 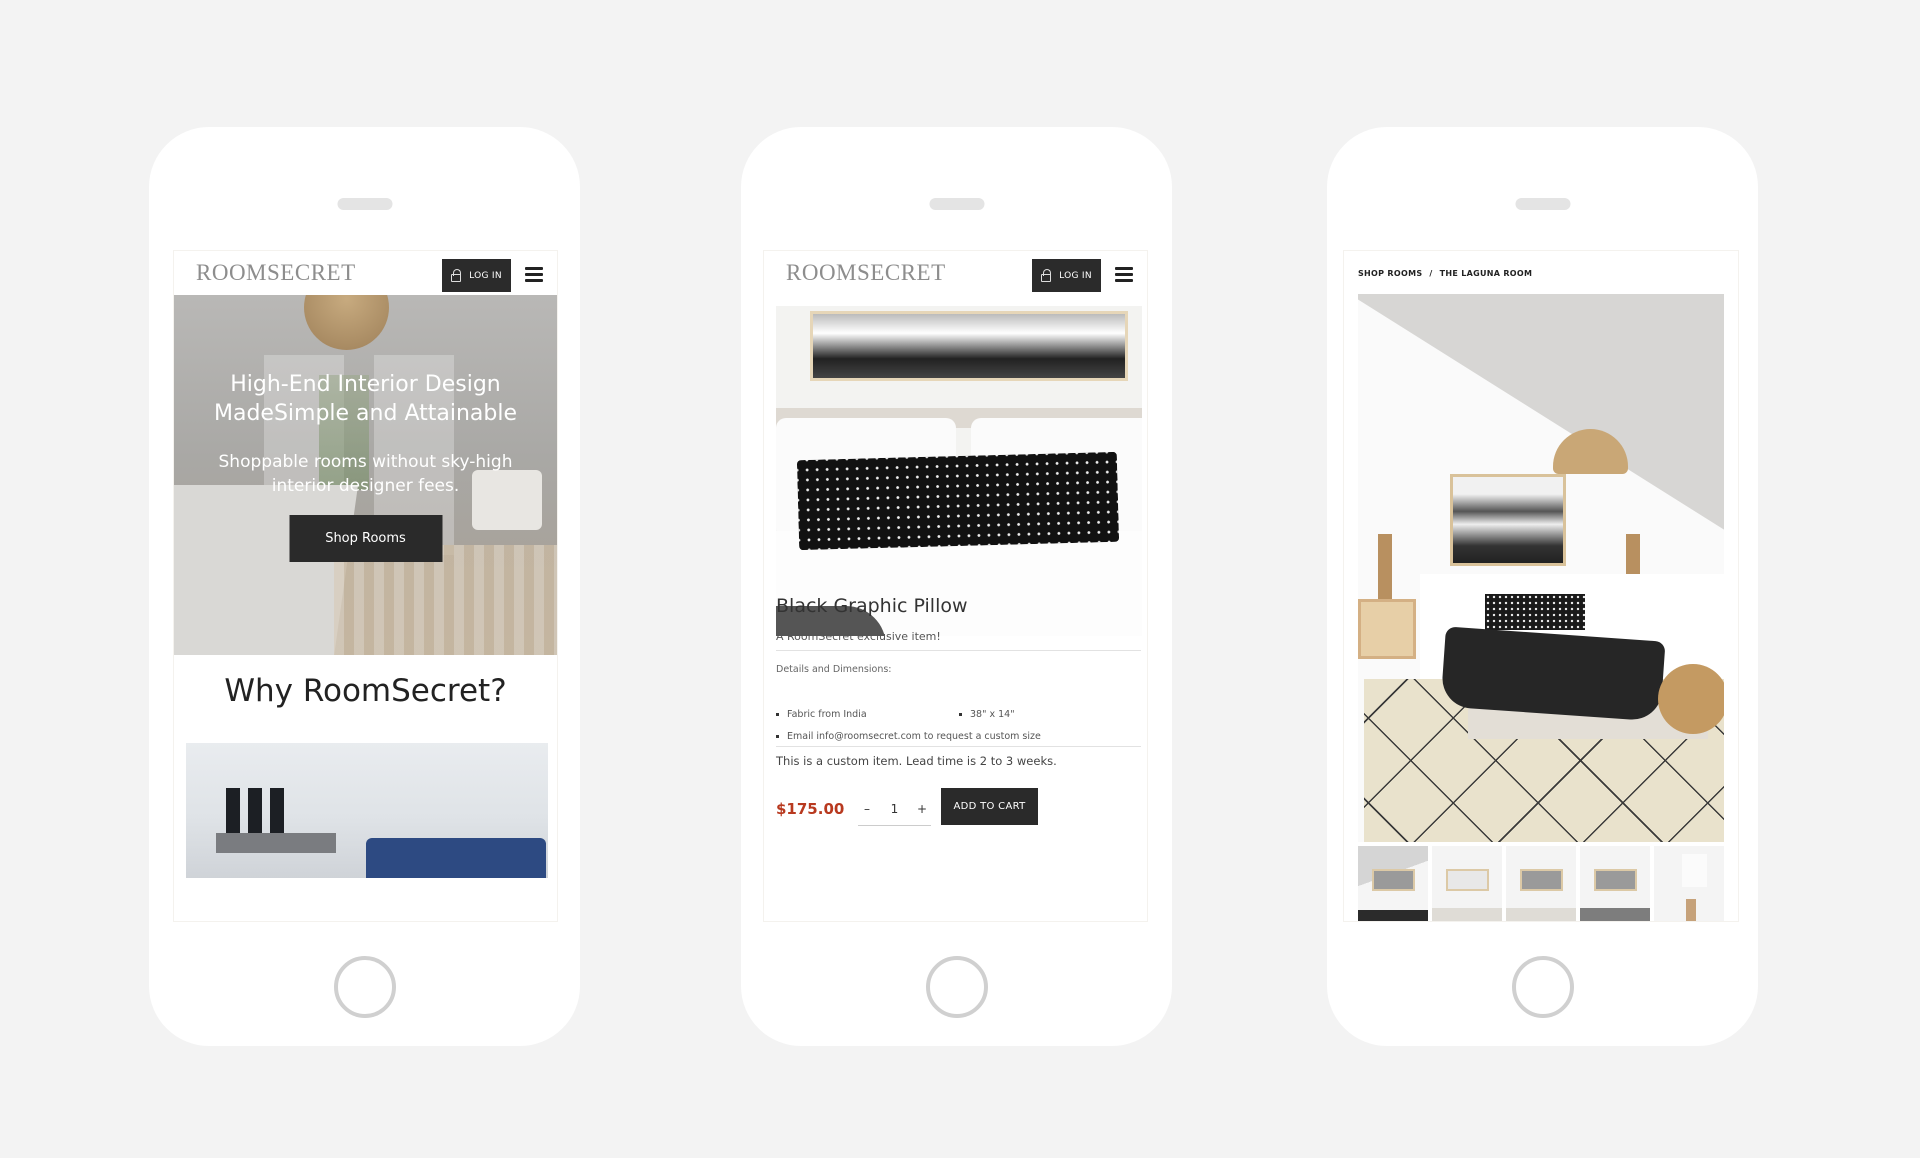 I want to click on product-subtitle: A RoomSecret exclusive item!, so click(x=858, y=636).